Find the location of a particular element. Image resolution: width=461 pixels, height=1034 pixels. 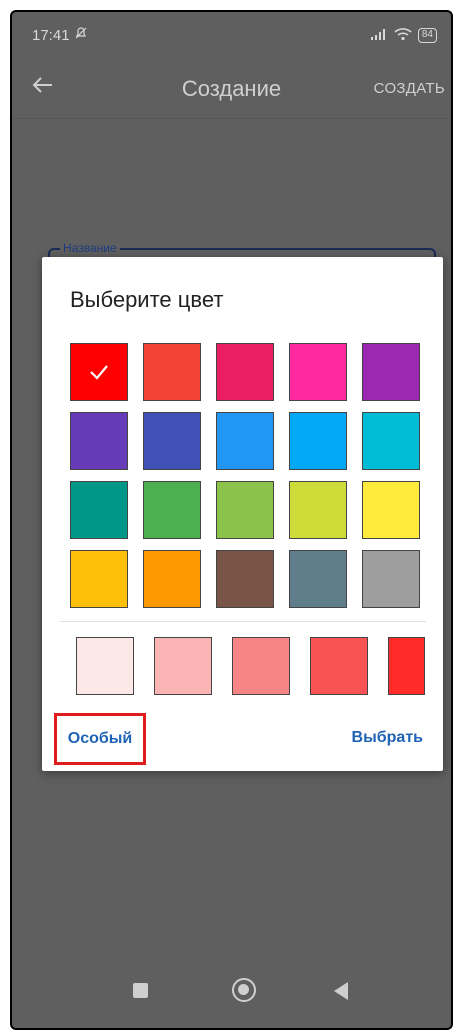

status-time: 17:41 is located at coordinates (51, 35).